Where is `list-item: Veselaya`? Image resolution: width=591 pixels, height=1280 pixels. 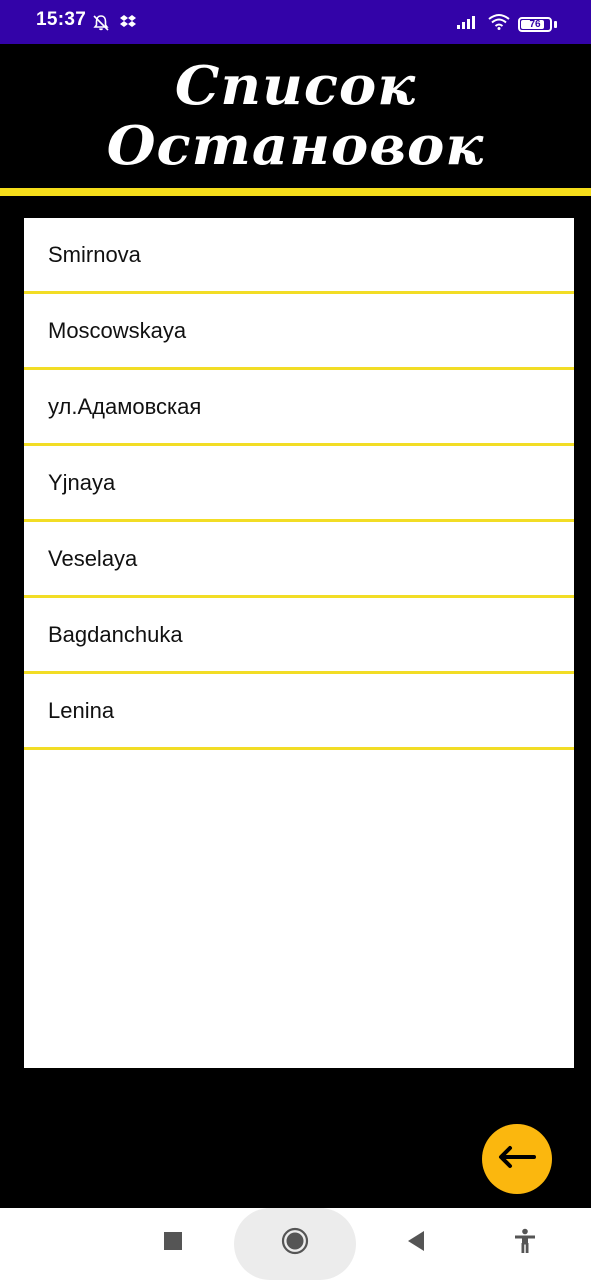
list-item: Veselaya is located at coordinates (299, 560).